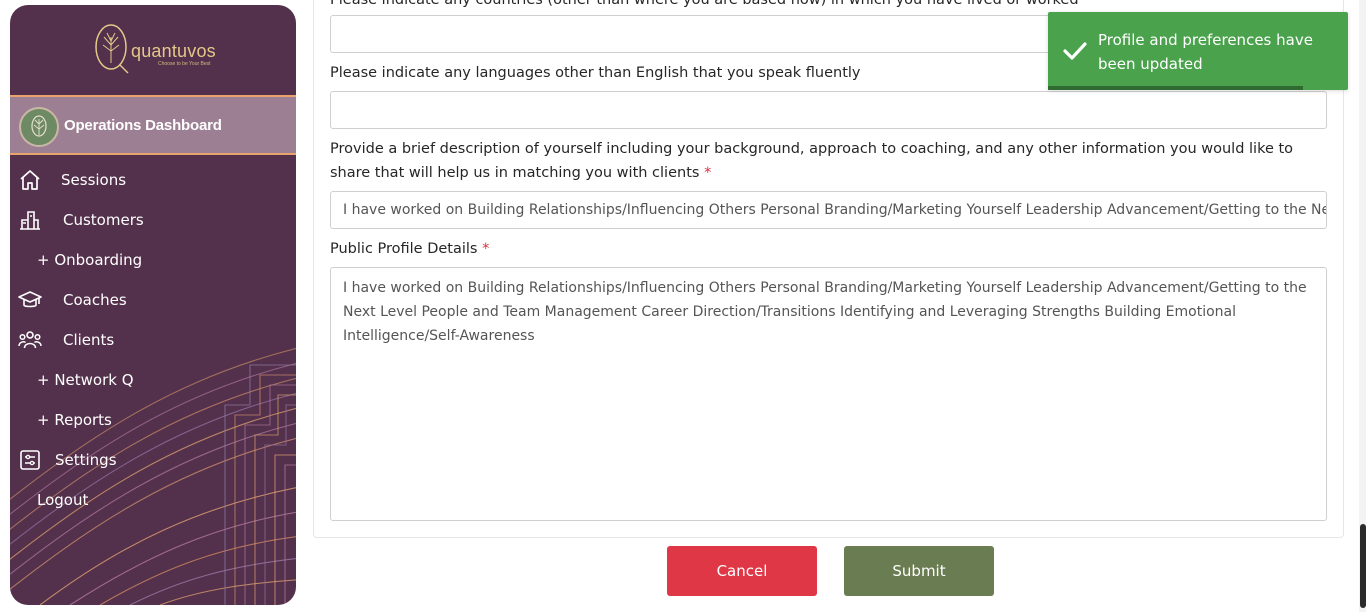 The height and width of the screenshot is (612, 1366). What do you see at coordinates (153, 380) in the screenshot?
I see `sidebar-item-network-q: + Network Q` at bounding box center [153, 380].